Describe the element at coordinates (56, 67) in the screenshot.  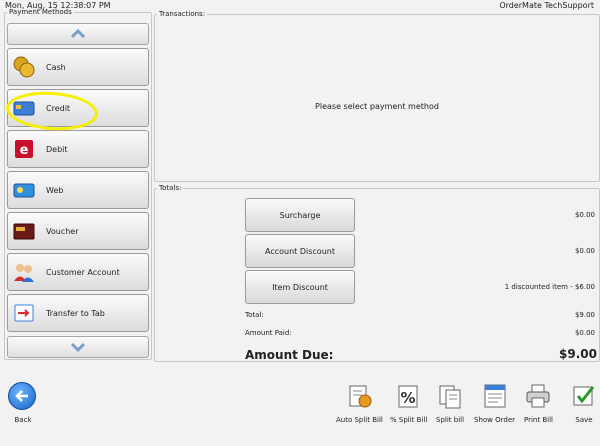
I see `payment-cash-label: Cash` at that location.